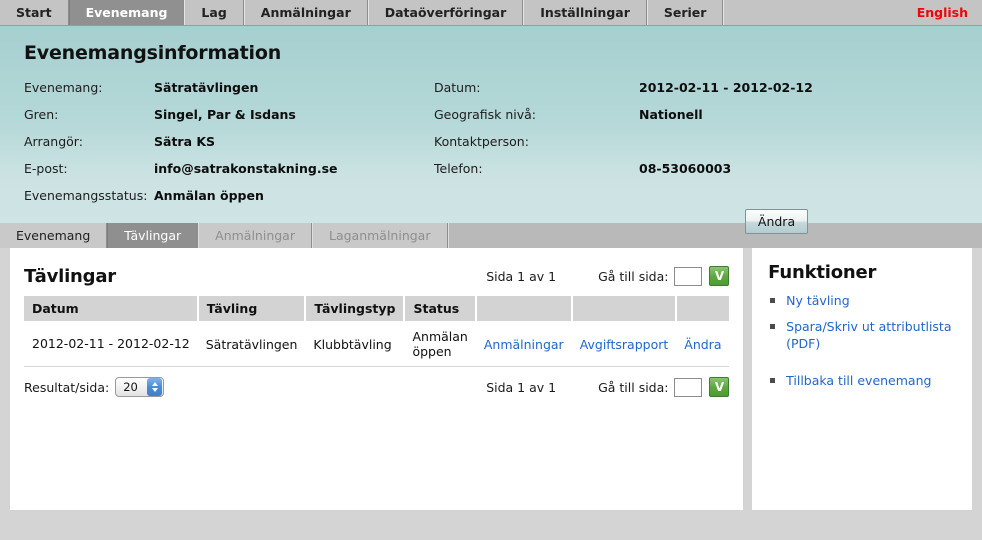 Image resolution: width=982 pixels, height=540 pixels. I want to click on pagination-top: Sida 1 av 1 Gå till sida: V, so click(607, 276).